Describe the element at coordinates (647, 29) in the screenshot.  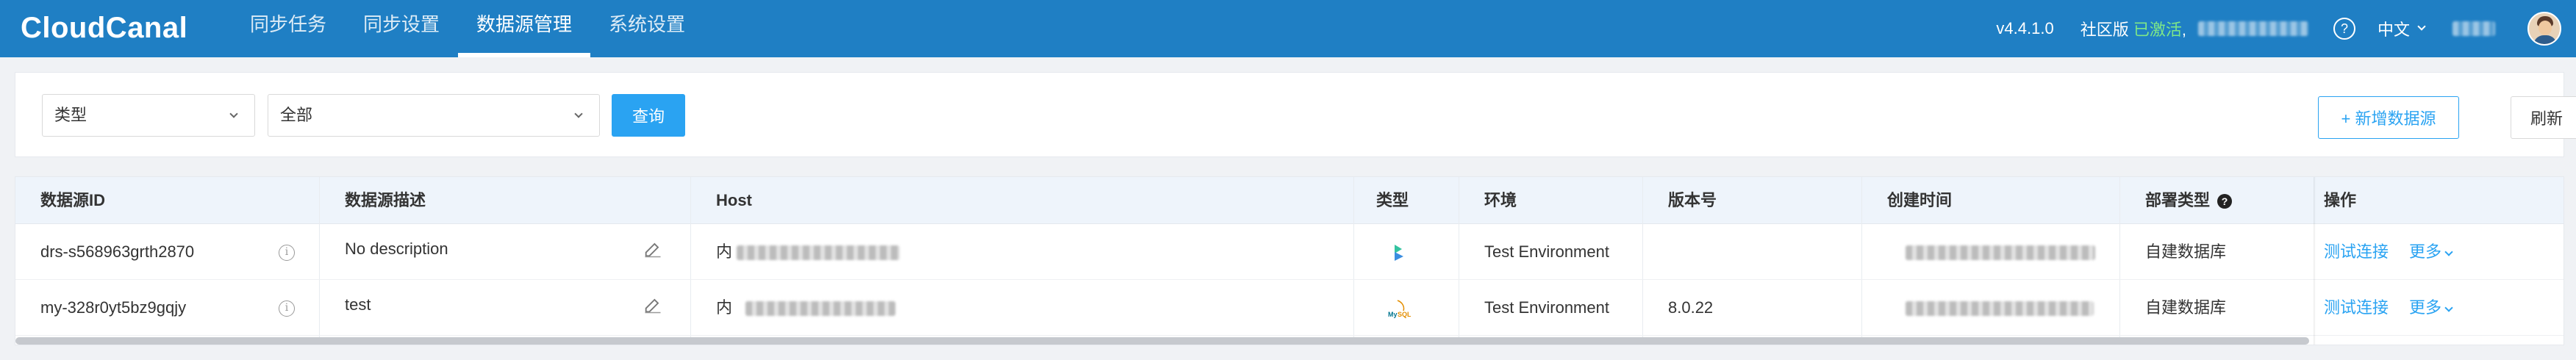
I see `nav-system-settings: 系统设置` at that location.